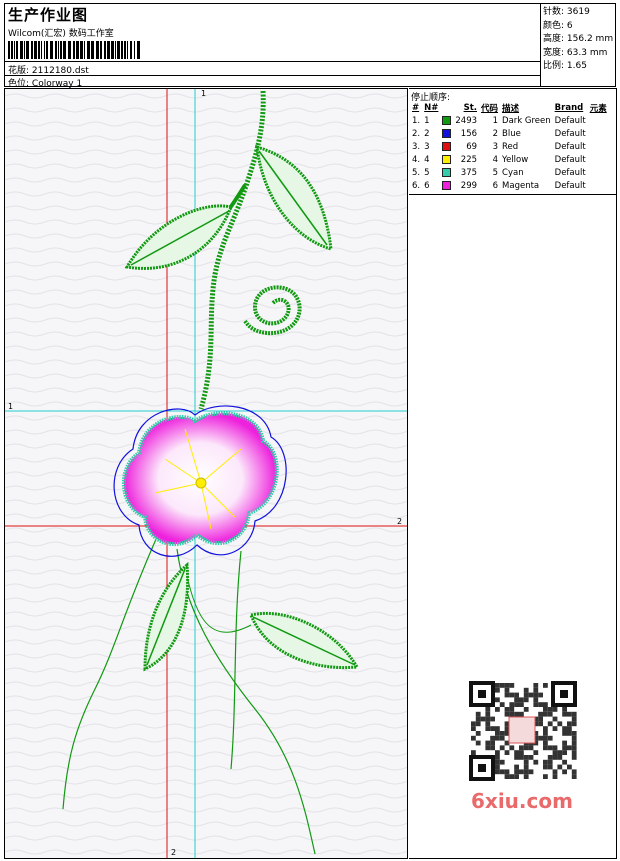 The image size is (620, 861). Describe the element at coordinates (495, 146) in the screenshot. I see `row-code: 3` at that location.